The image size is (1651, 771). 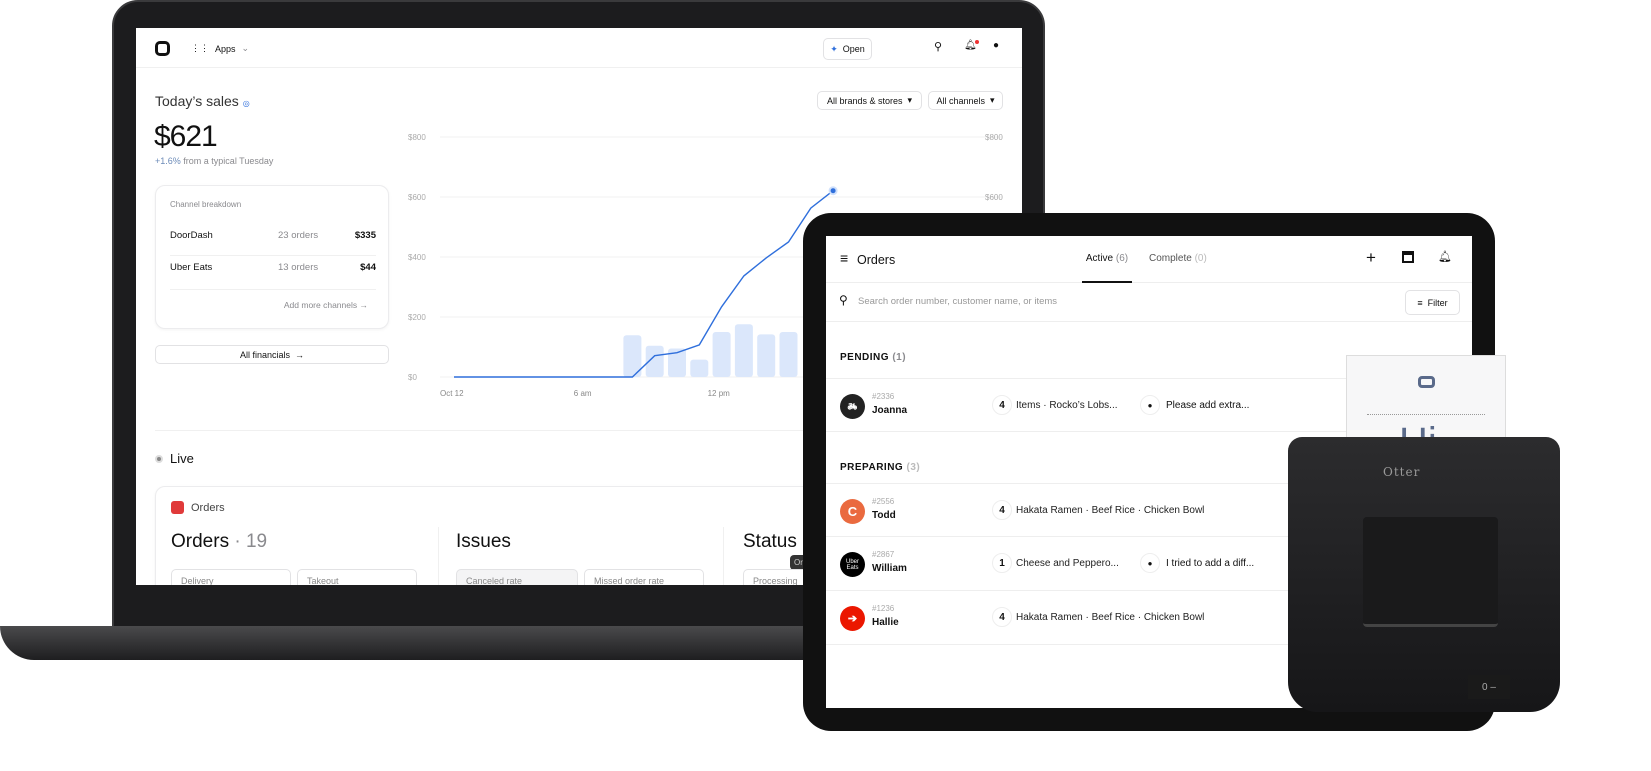 What do you see at coordinates (1107, 259) in the screenshot?
I see `tab-active: Active (6)` at bounding box center [1107, 259].